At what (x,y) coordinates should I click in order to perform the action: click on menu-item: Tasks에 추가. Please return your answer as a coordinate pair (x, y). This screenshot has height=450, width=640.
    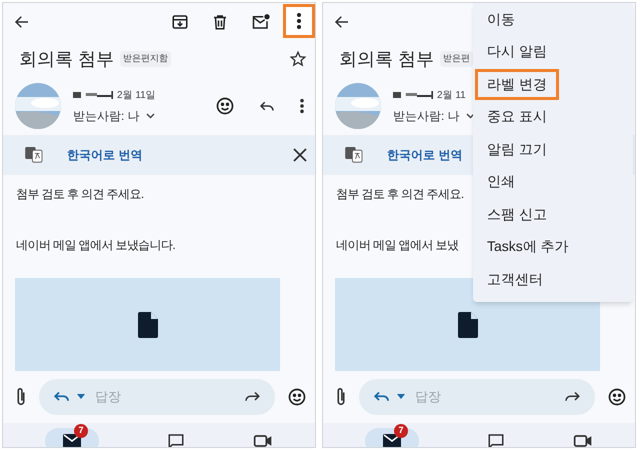
    Looking at the image, I should click on (528, 246).